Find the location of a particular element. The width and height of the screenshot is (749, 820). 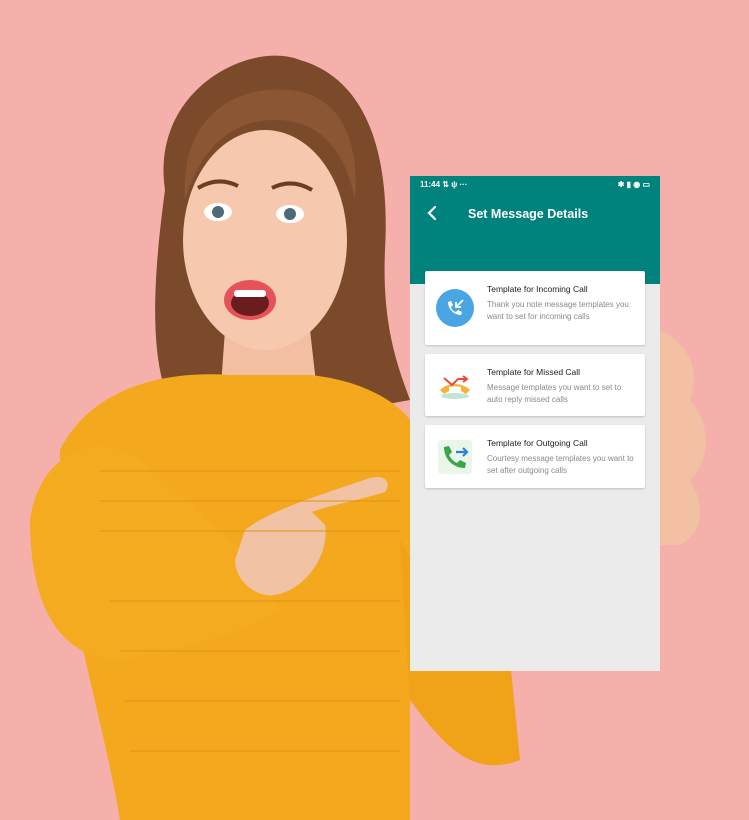

template-title: Template for Missed Call is located at coordinates (534, 372).